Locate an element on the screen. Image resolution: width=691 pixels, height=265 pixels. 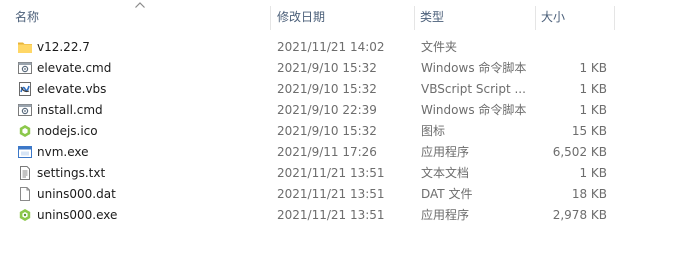
file-date: 2021/9/10 22:39 is located at coordinates (327, 110).